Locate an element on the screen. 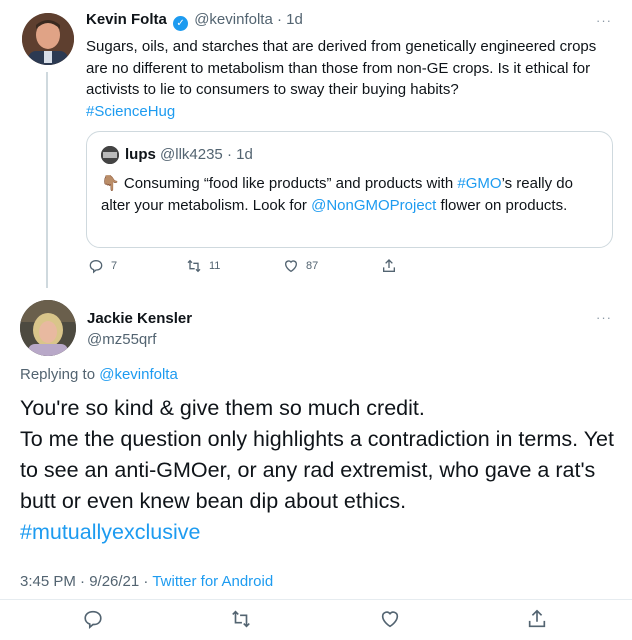 This screenshot has height=640, width=632. jackie-kensler-avatar is located at coordinates (48, 328).